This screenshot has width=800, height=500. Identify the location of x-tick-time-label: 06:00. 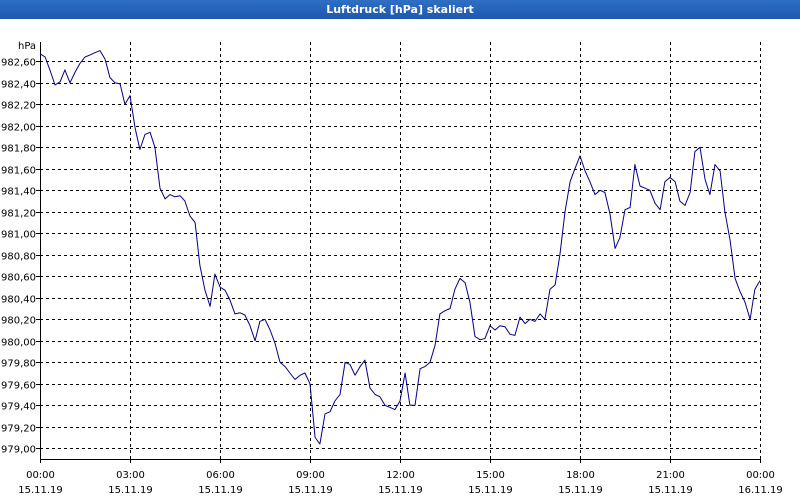
(220, 475).